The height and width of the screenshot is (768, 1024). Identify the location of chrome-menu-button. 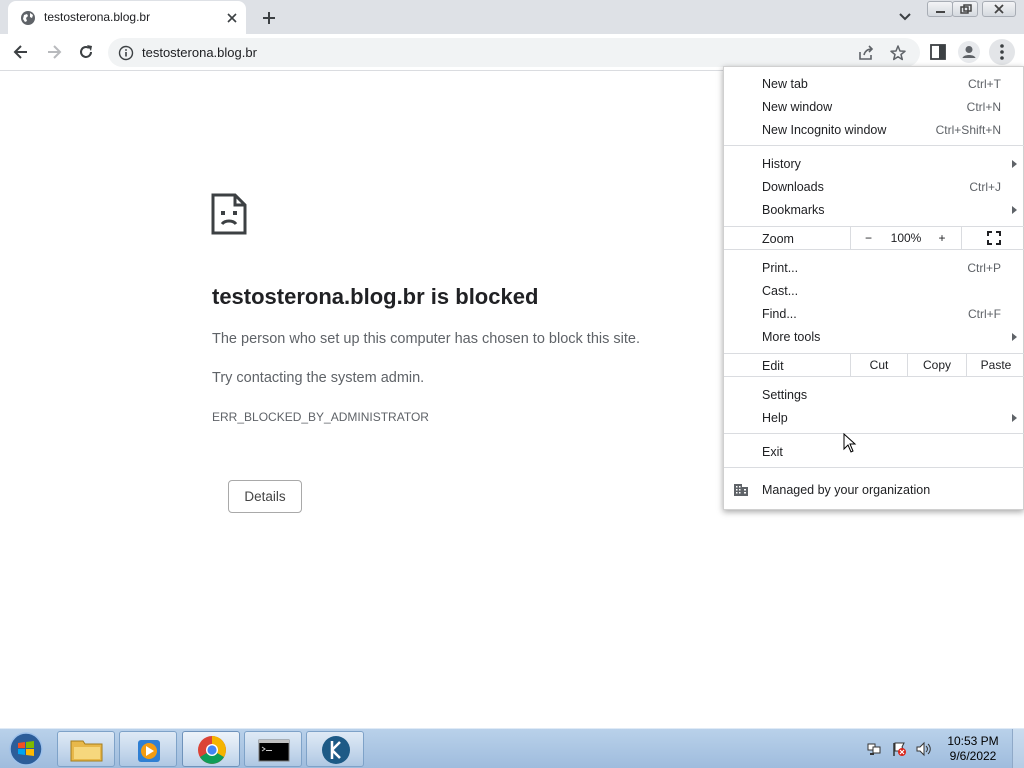
(1002, 52).